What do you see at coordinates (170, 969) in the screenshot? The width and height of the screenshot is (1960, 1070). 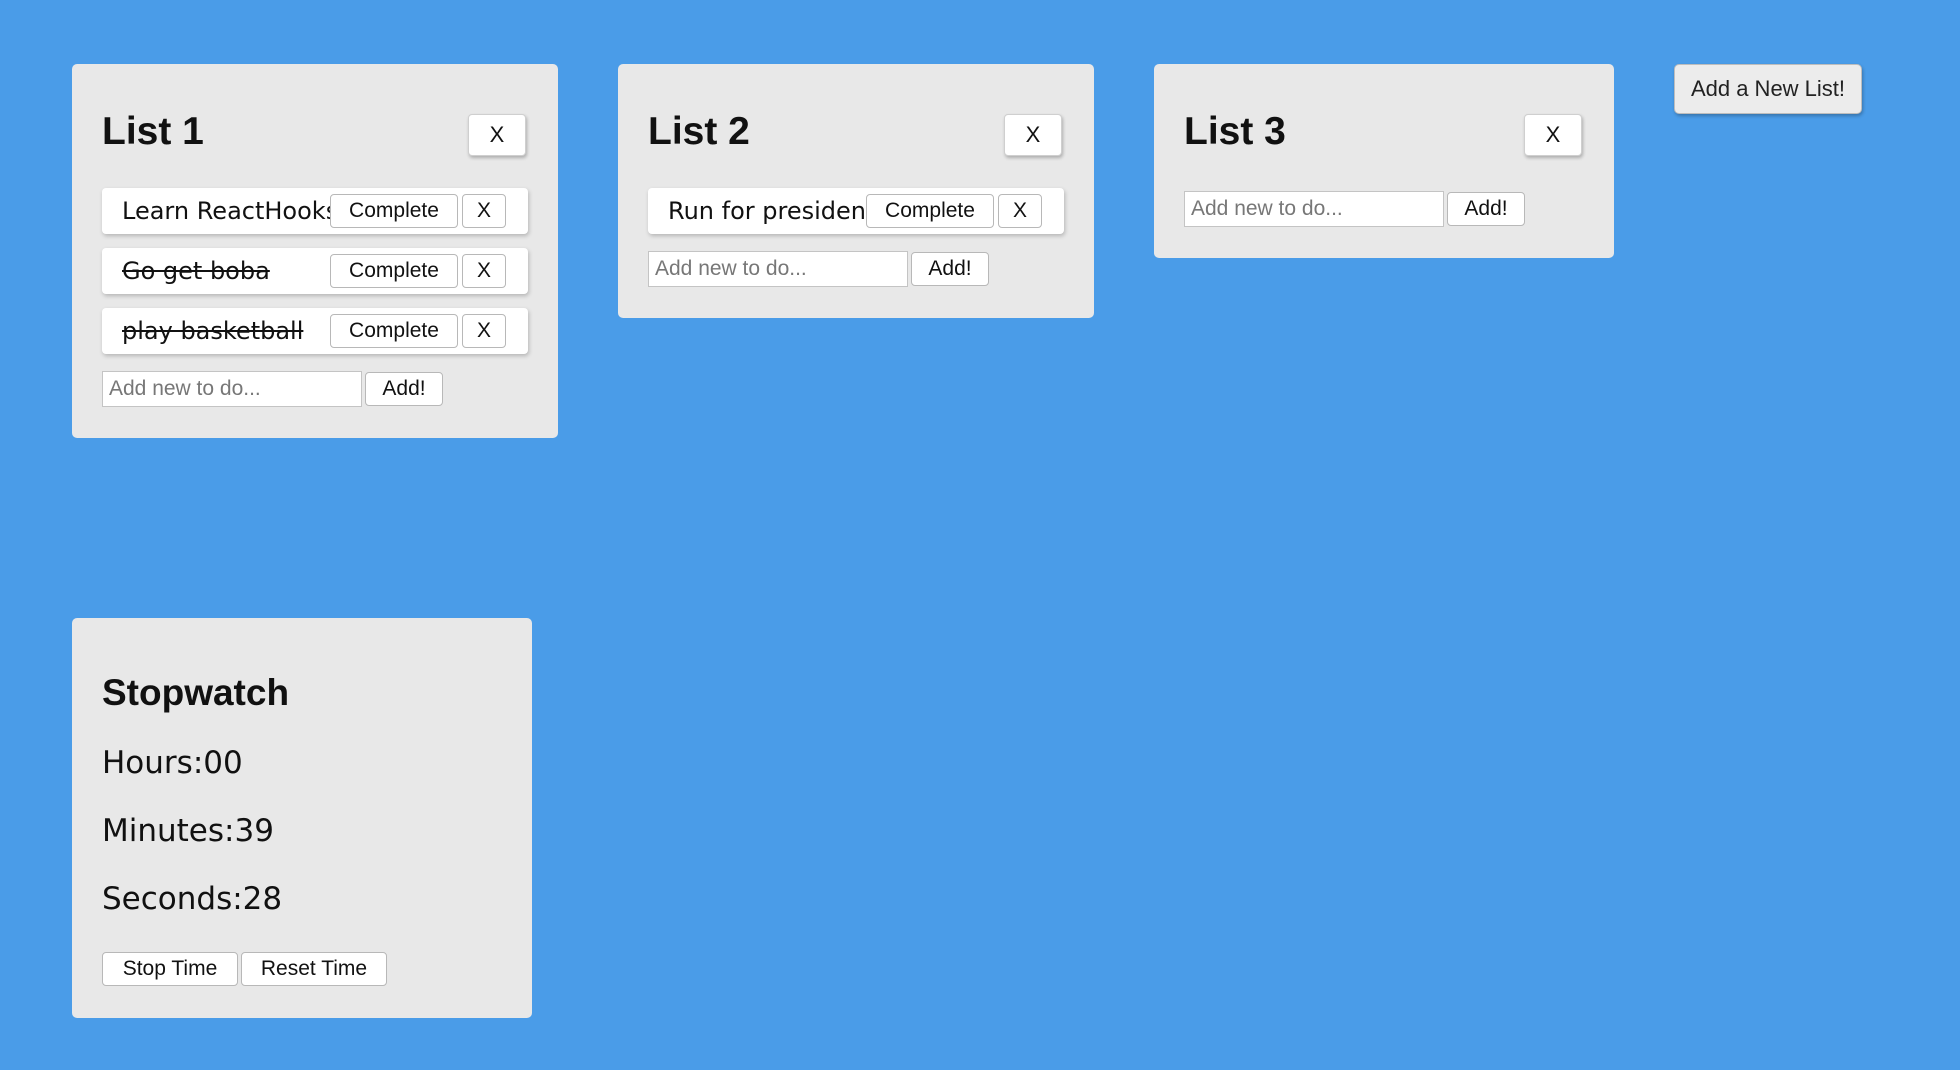 I see `stop-time-button: Stop Time` at bounding box center [170, 969].